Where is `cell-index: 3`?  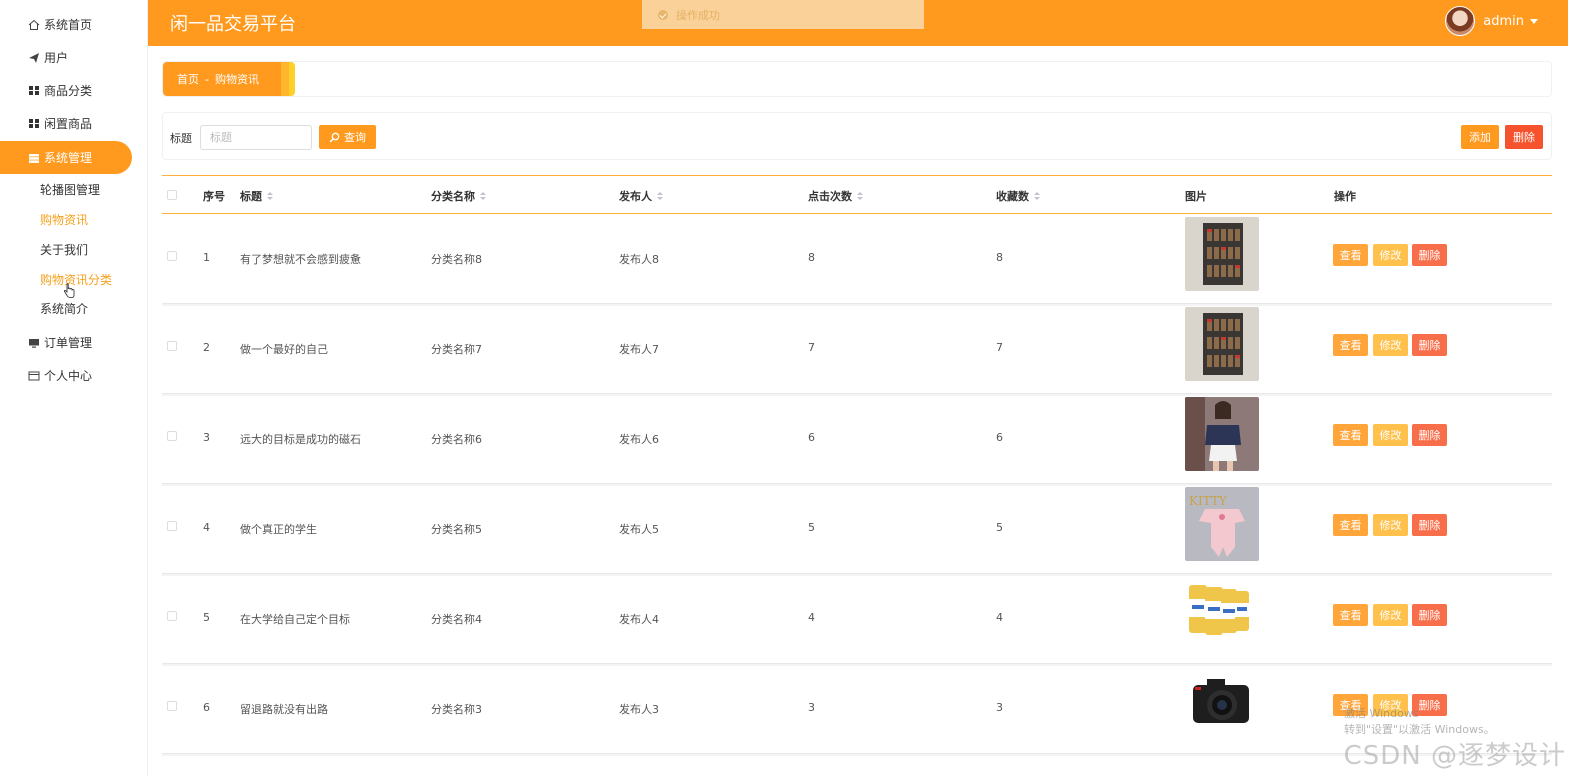
cell-index: 3 is located at coordinates (206, 437).